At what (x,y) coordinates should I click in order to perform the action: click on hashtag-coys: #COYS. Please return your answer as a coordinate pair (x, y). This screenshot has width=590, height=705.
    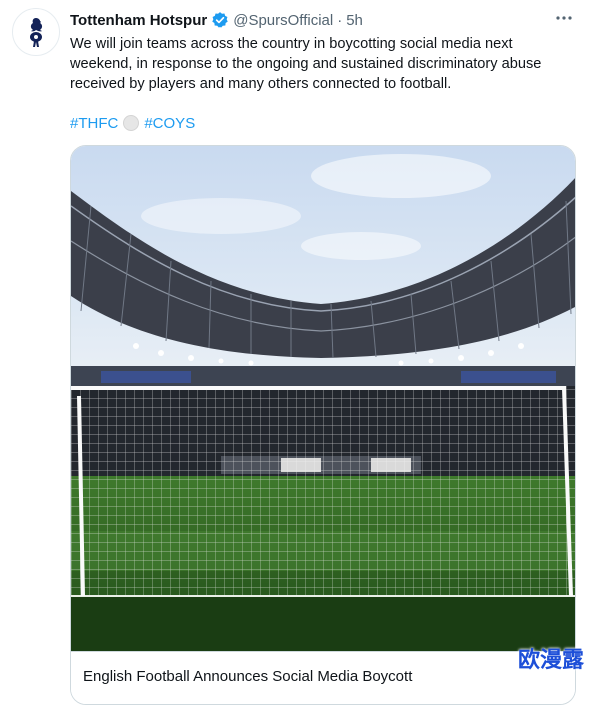
    Looking at the image, I should click on (169, 123).